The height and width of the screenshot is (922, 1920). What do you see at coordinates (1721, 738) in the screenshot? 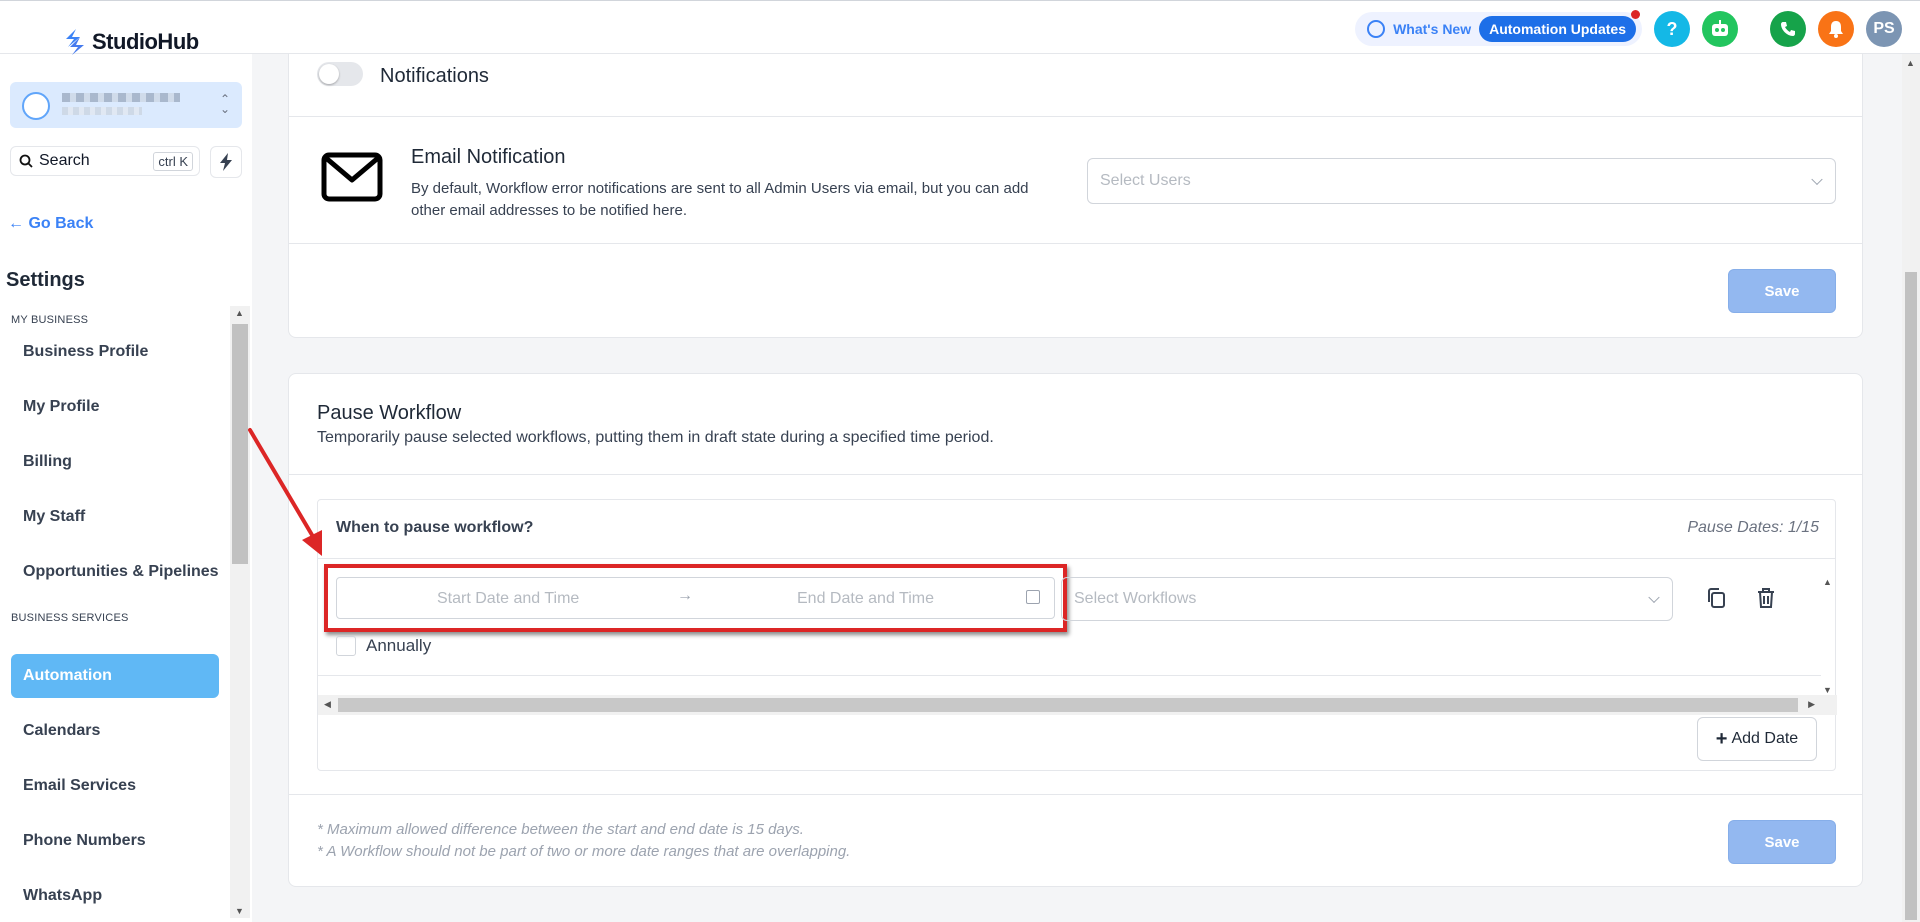
I see `plus-icon: +` at bounding box center [1721, 738].